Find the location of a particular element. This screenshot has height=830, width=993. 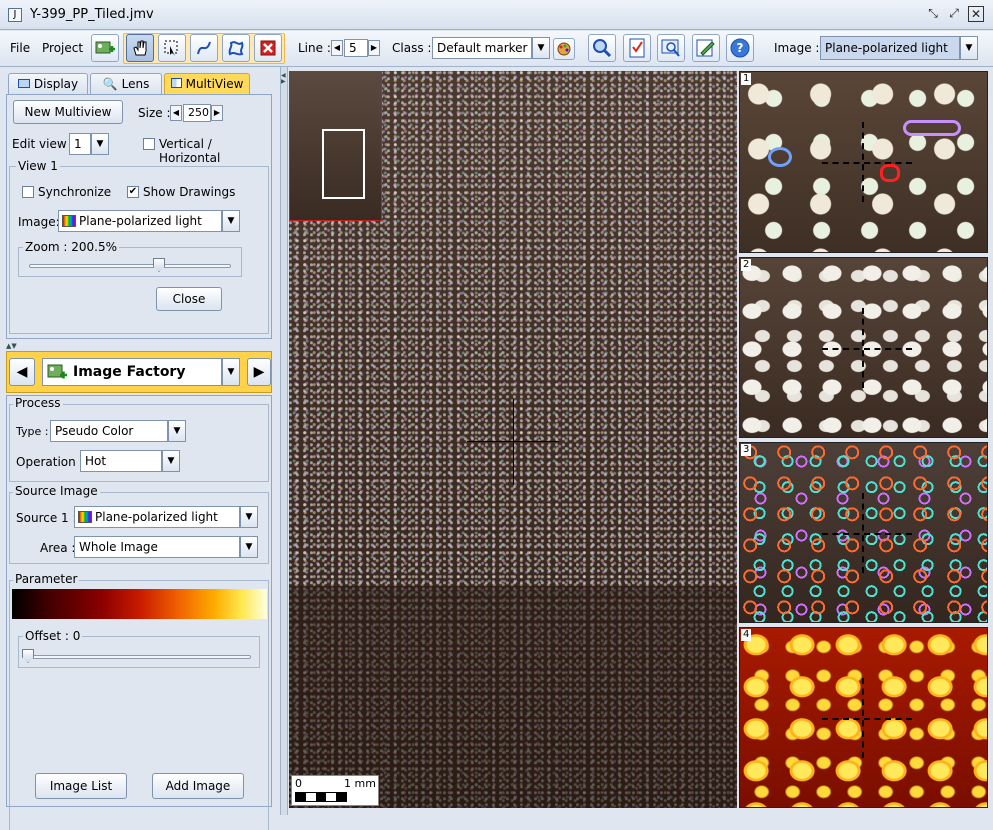

view-2-number: 2 is located at coordinates (746, 265).